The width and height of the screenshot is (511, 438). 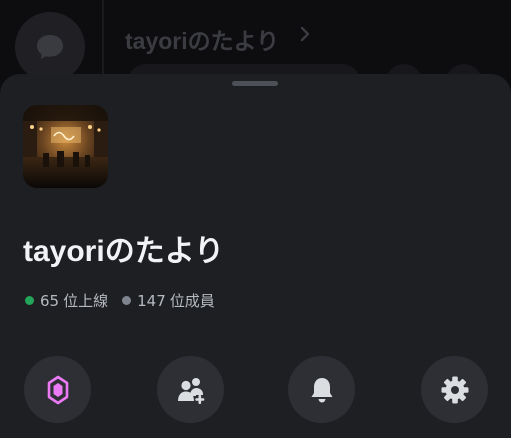 I want to click on boost-gem-icon, so click(x=57, y=389).